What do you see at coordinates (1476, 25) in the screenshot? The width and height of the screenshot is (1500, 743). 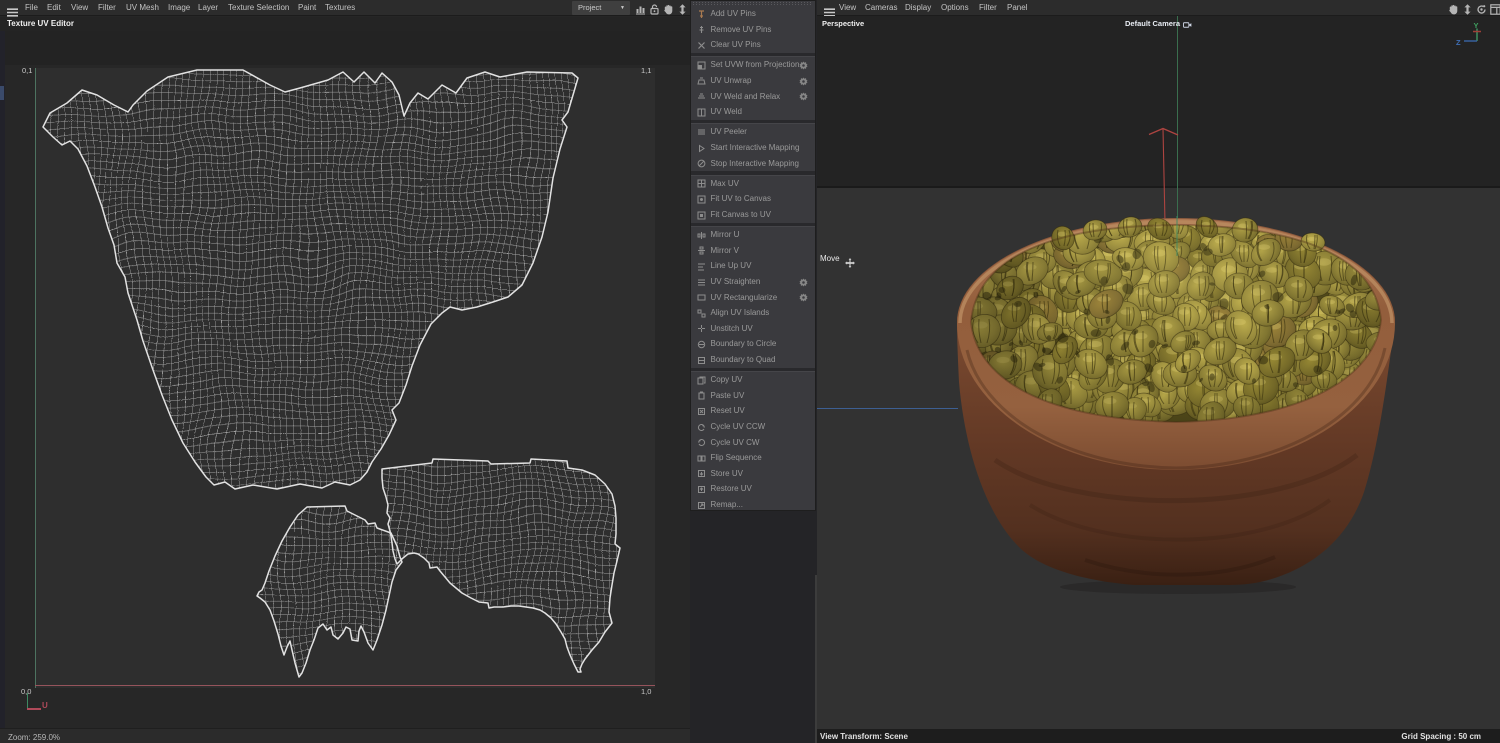 I see `svg-text: Y` at bounding box center [1476, 25].